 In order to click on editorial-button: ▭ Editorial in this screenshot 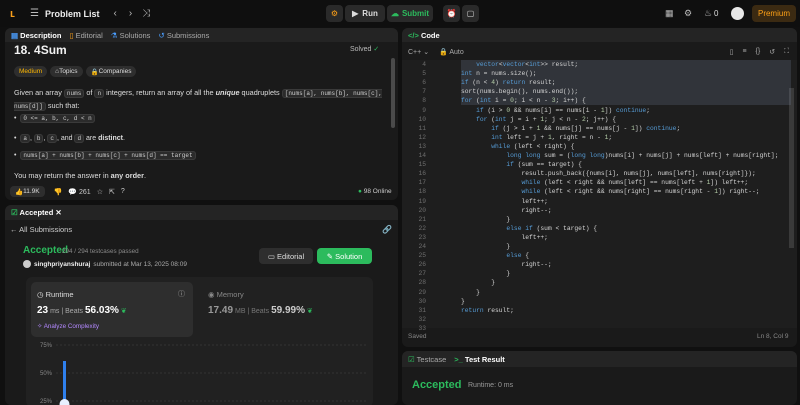, I will do `click(286, 256)`.